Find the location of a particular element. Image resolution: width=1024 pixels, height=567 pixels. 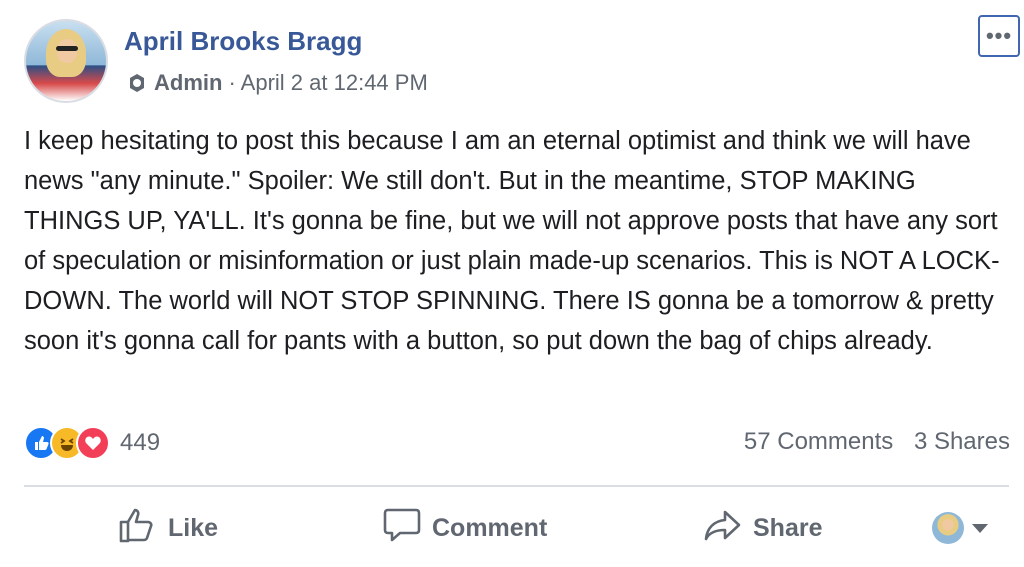

author-avatar is located at coordinates (66, 61).